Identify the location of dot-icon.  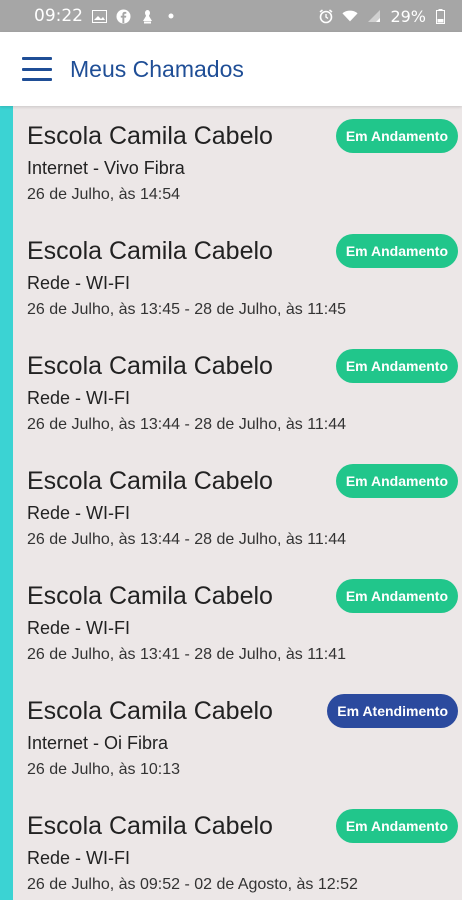
(171, 16).